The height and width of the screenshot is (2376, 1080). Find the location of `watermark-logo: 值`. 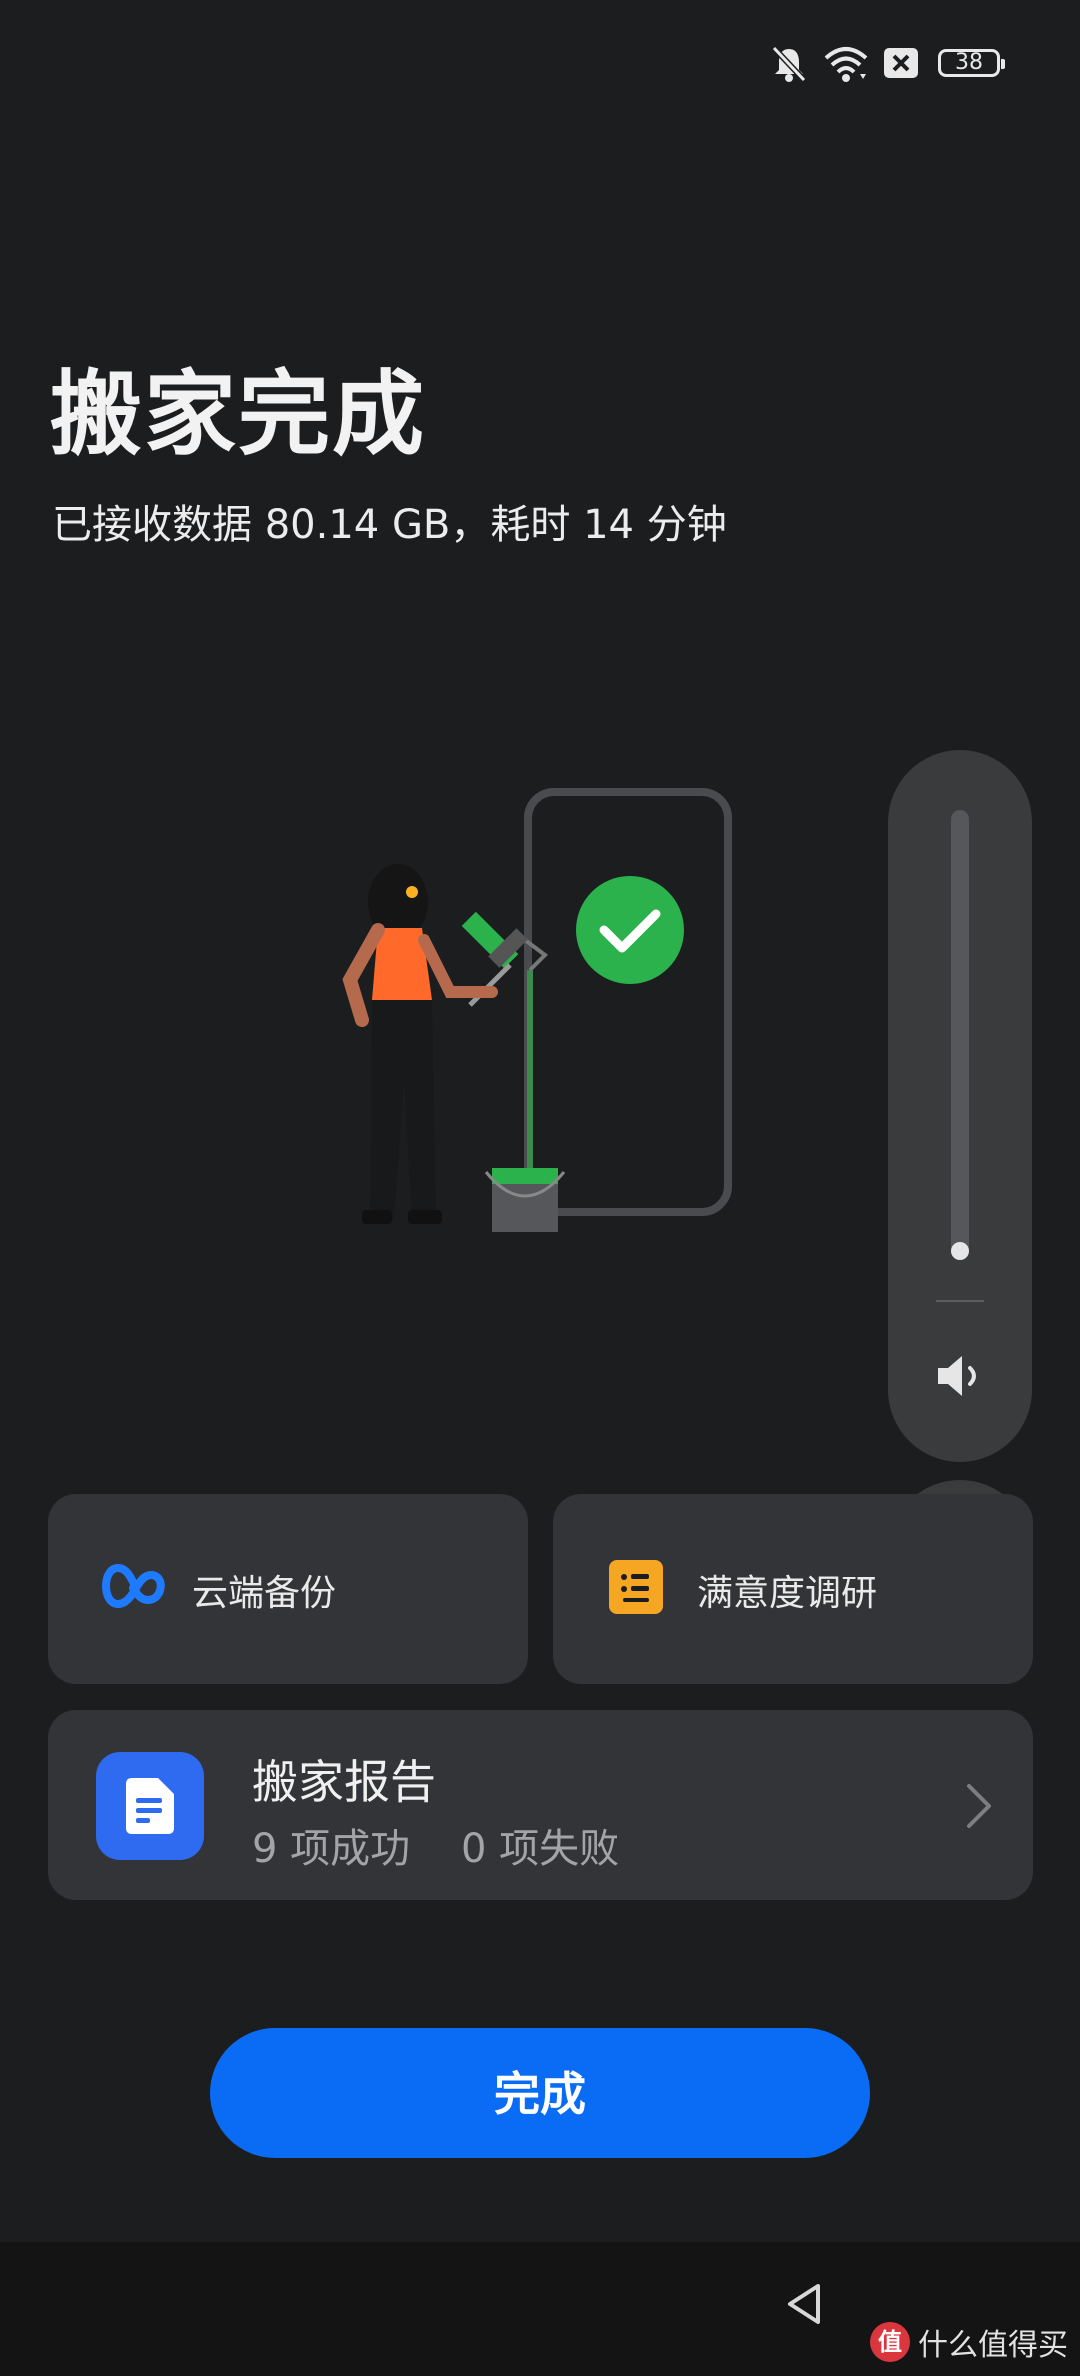

watermark-logo: 值 is located at coordinates (890, 2342).